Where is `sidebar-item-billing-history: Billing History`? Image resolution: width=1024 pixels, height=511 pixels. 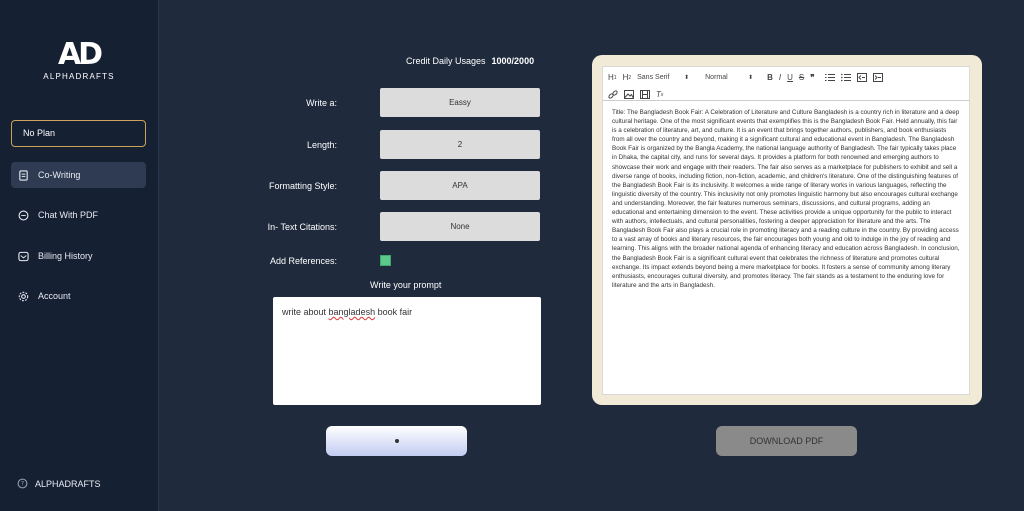
sidebar-item-billing-history: Billing History is located at coordinates (78, 256).